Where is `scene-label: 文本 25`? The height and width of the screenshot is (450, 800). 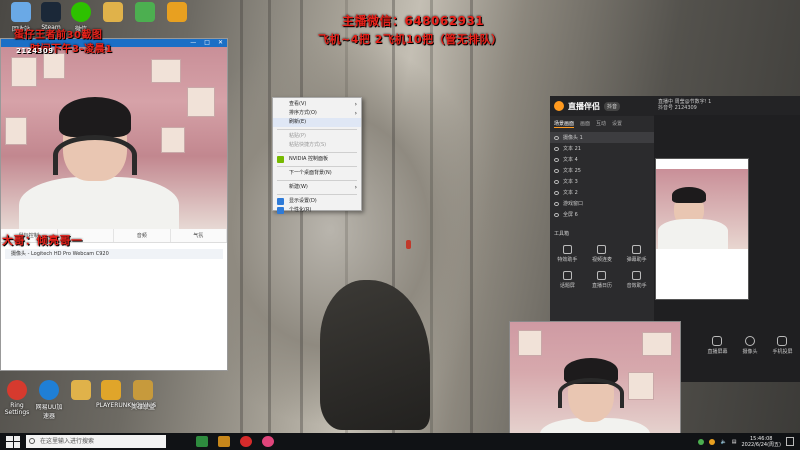 scene-label: 文本 25 is located at coordinates (572, 171).